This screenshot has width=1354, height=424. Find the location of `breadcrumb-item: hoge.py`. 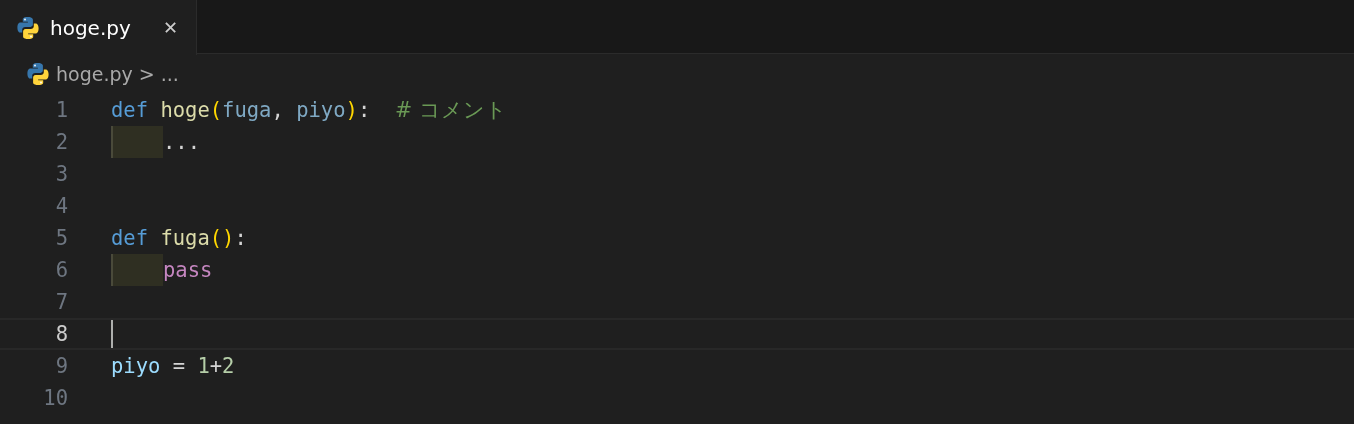

breadcrumb-item: hoge.py is located at coordinates (94, 74).